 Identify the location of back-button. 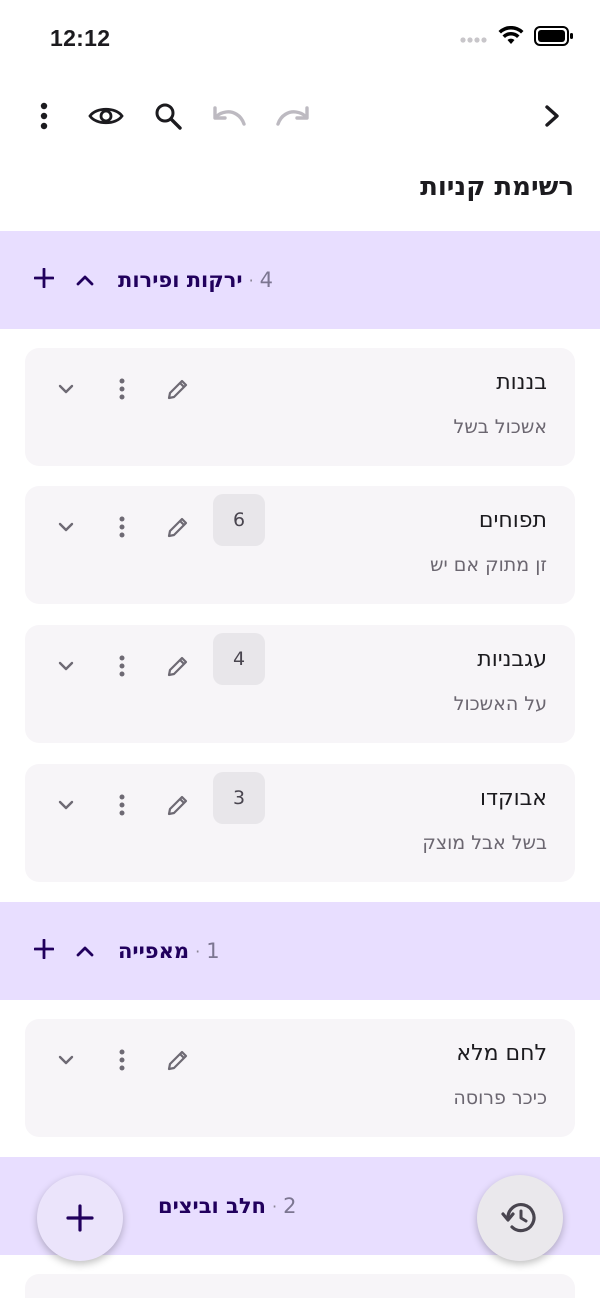
(552, 116).